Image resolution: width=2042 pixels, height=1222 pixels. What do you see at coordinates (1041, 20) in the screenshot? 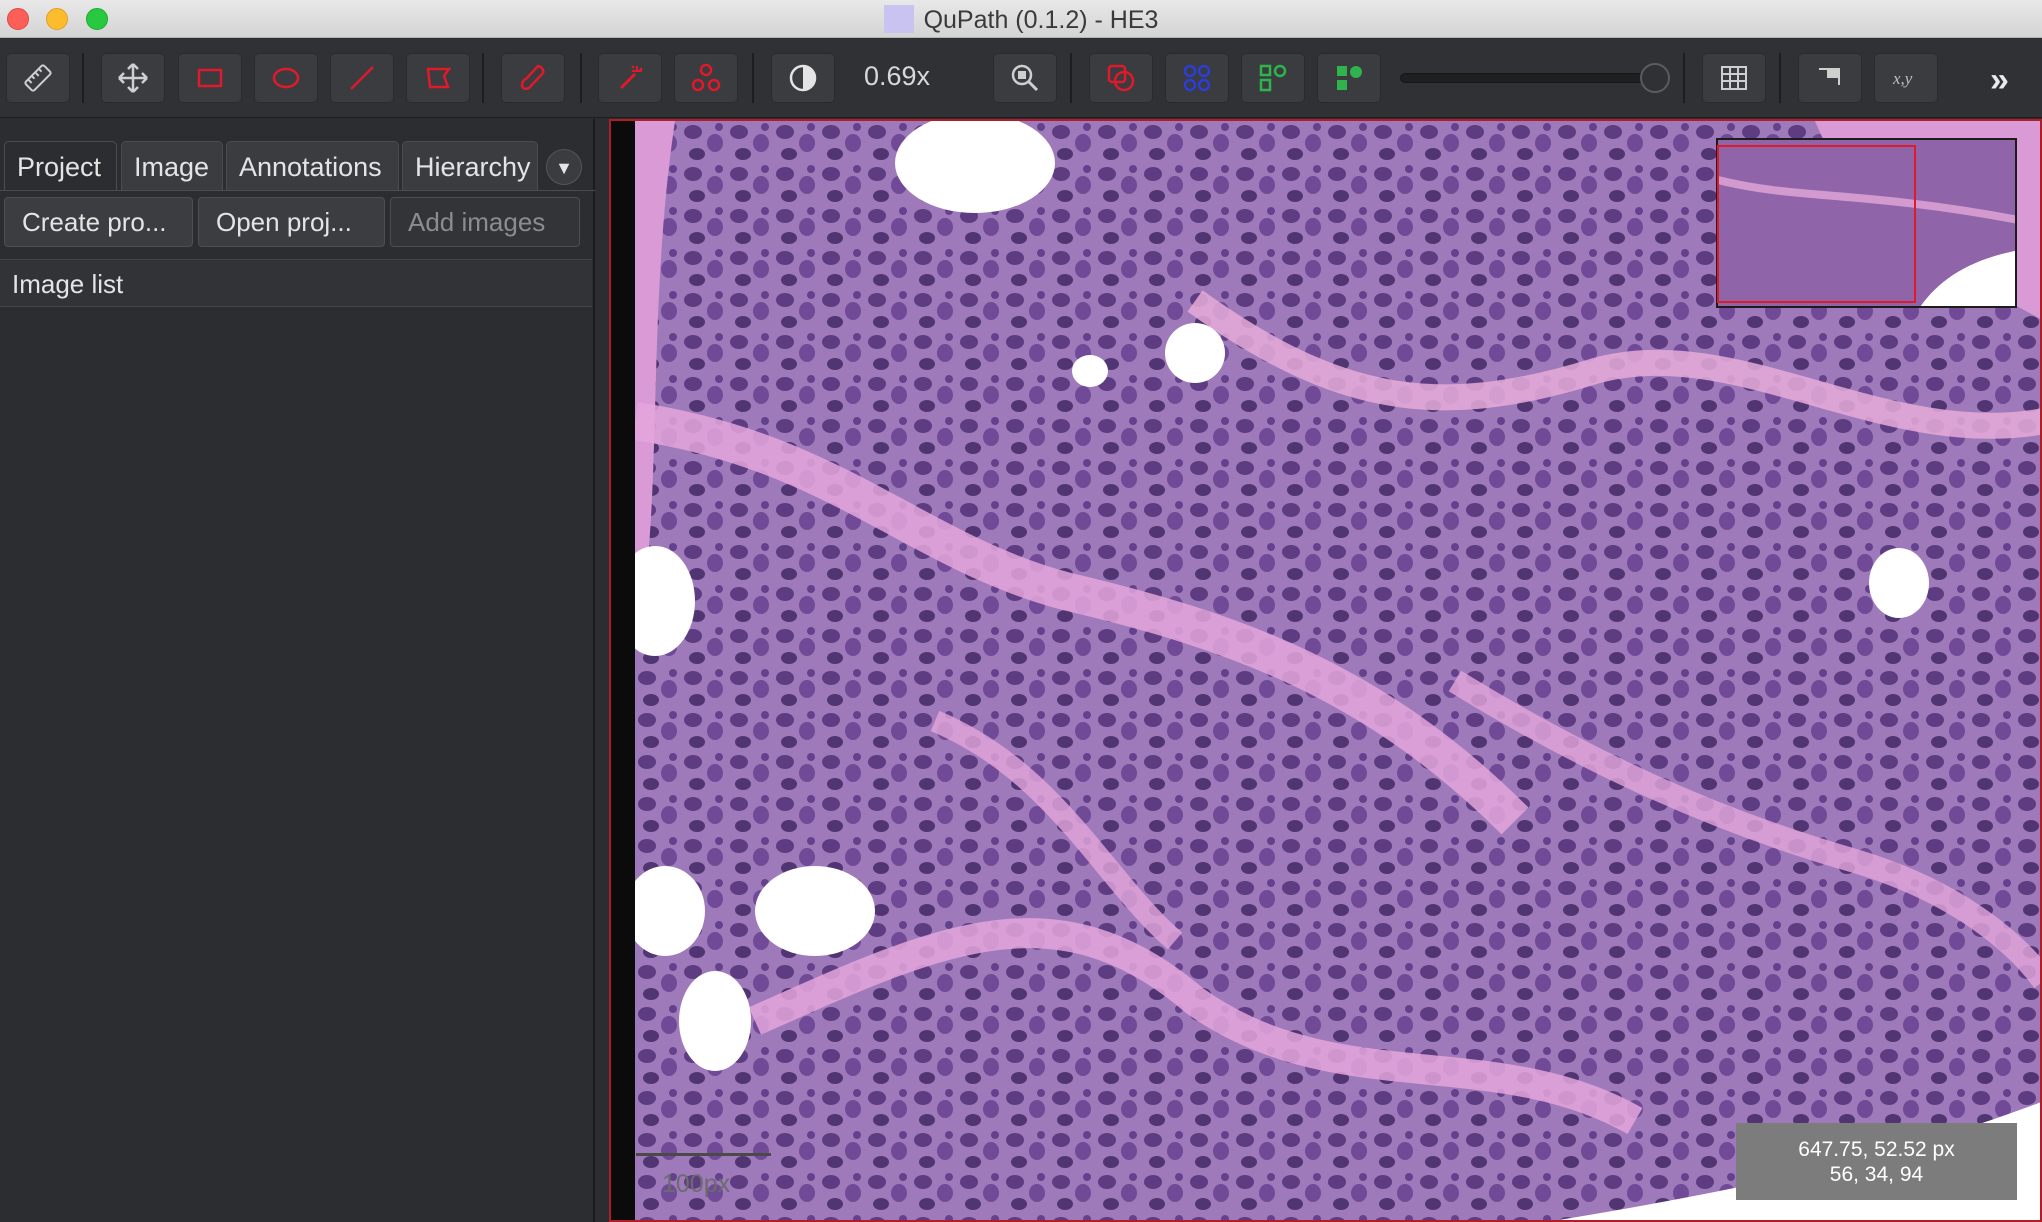
I see `window-title: QuPath (0.1.2) - HE3` at bounding box center [1041, 20].